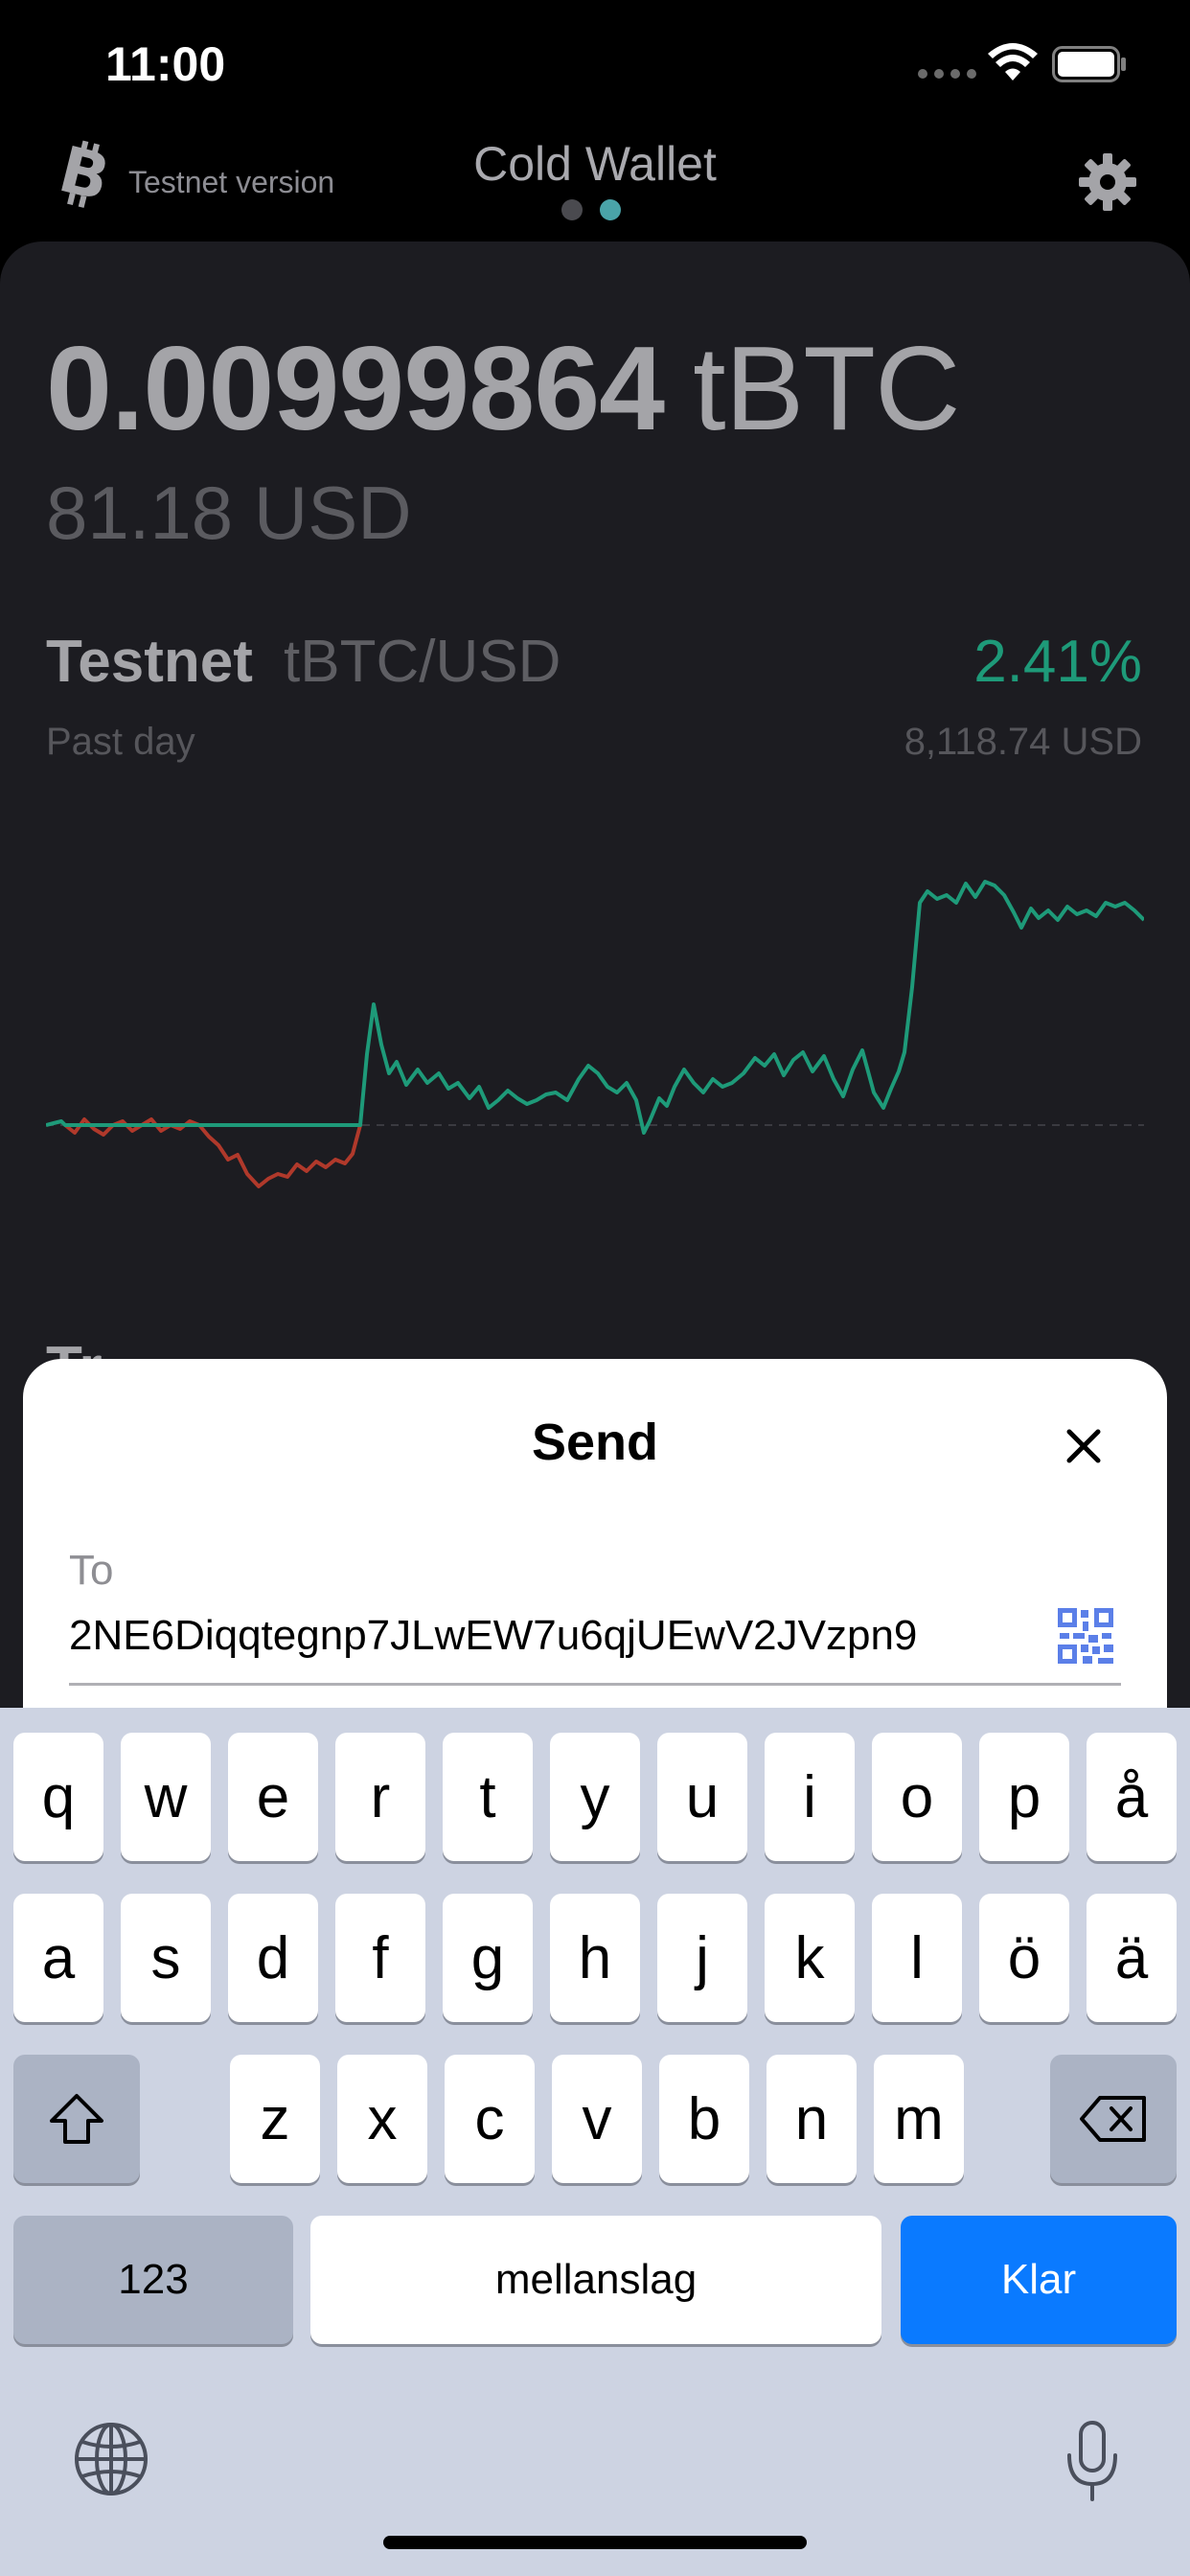 The width and height of the screenshot is (1190, 2576). What do you see at coordinates (812, 2119) in the screenshot?
I see `key-n: n` at bounding box center [812, 2119].